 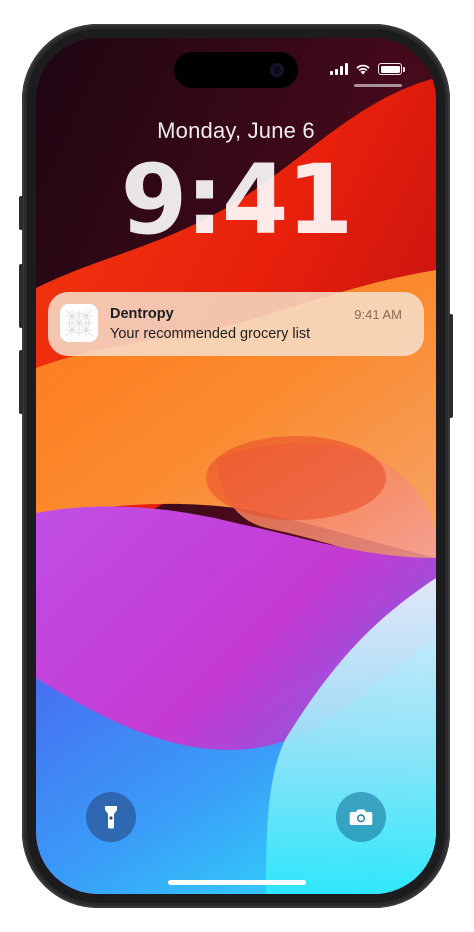 I want to click on notification-message: Your recommended grocery list, so click(x=210, y=334).